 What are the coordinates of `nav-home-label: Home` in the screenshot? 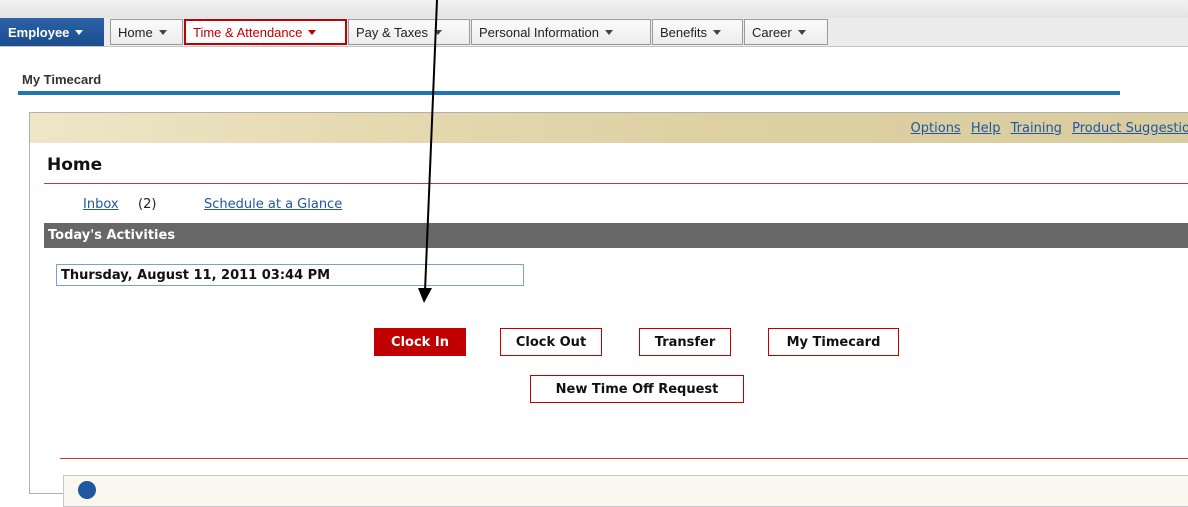 It's located at (135, 32).